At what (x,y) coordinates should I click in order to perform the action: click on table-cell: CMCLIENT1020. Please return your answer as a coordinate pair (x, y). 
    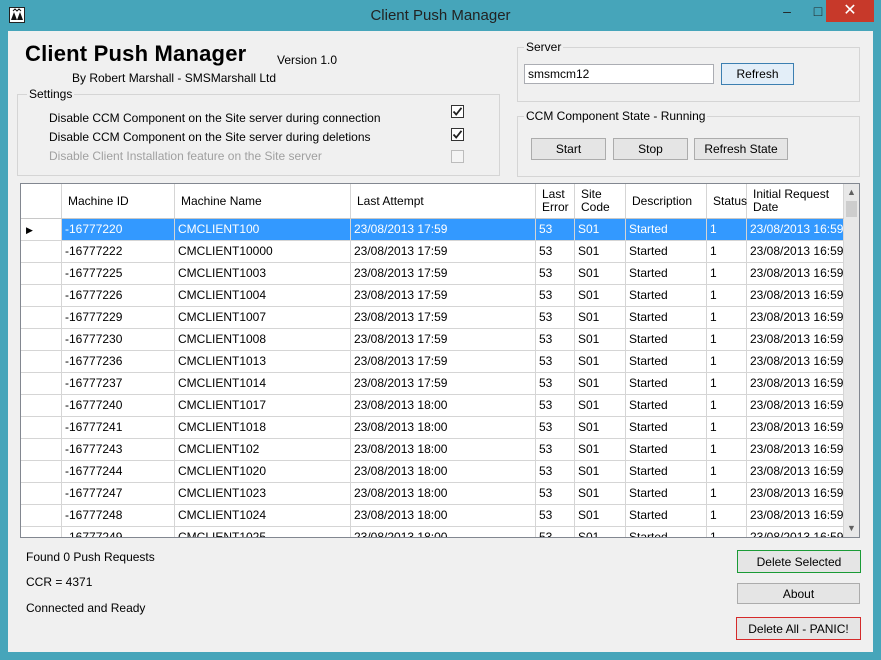
    Looking at the image, I should click on (263, 472).